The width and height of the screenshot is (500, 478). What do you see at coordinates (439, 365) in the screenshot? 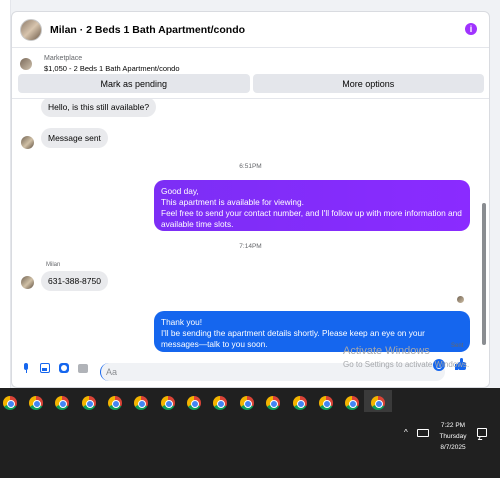
I see `emoji-icon` at bounding box center [439, 365].